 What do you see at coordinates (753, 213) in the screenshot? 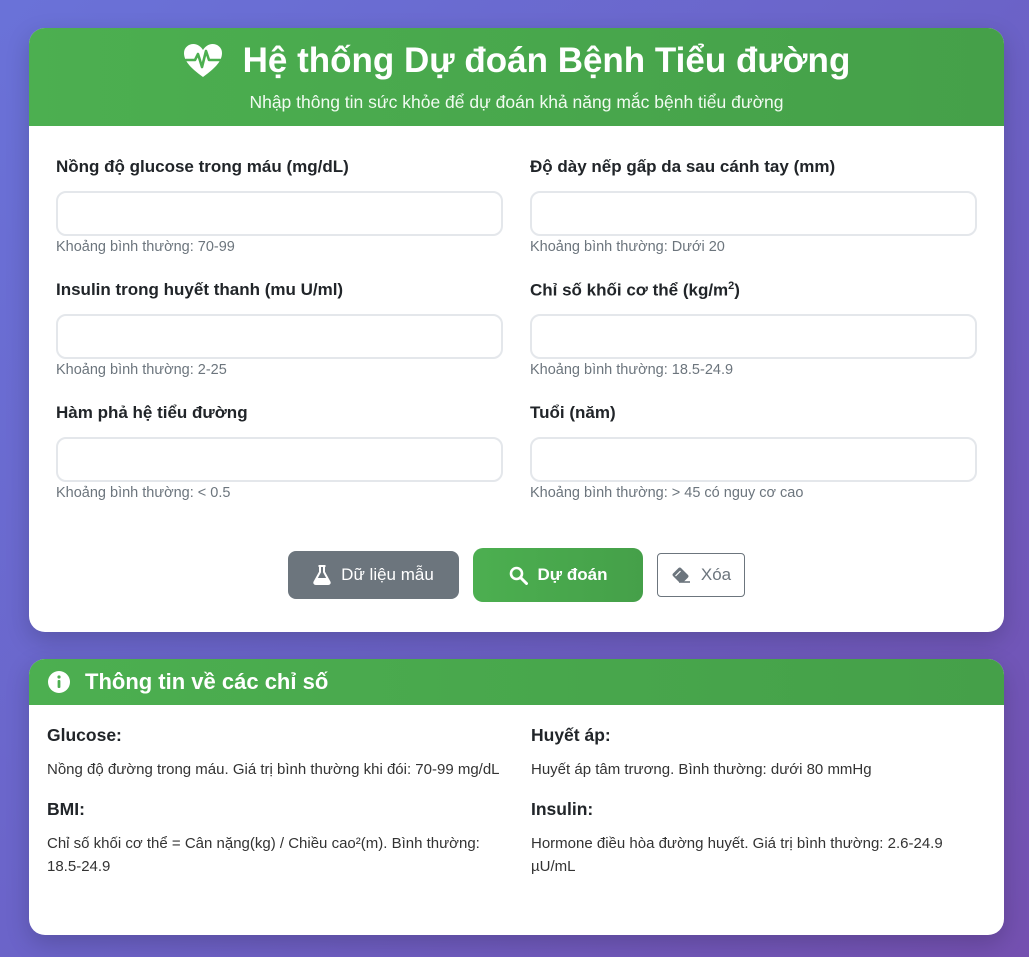
I see `skin-thickness-input` at bounding box center [753, 213].